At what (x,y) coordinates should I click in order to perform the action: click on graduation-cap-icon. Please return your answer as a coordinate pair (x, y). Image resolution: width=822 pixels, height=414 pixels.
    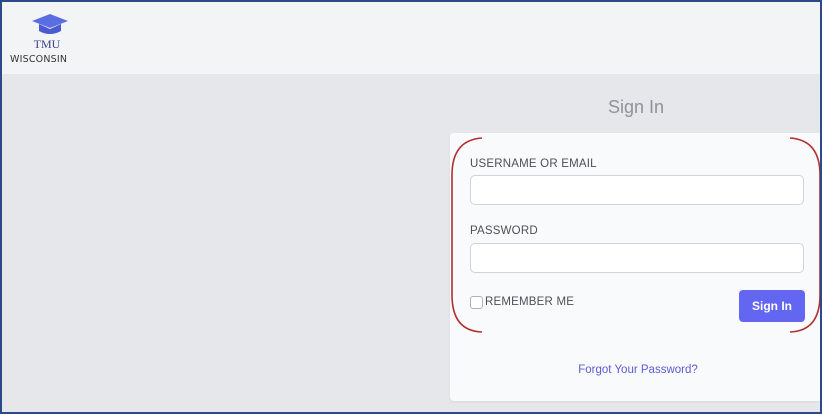
    Looking at the image, I should click on (50, 24).